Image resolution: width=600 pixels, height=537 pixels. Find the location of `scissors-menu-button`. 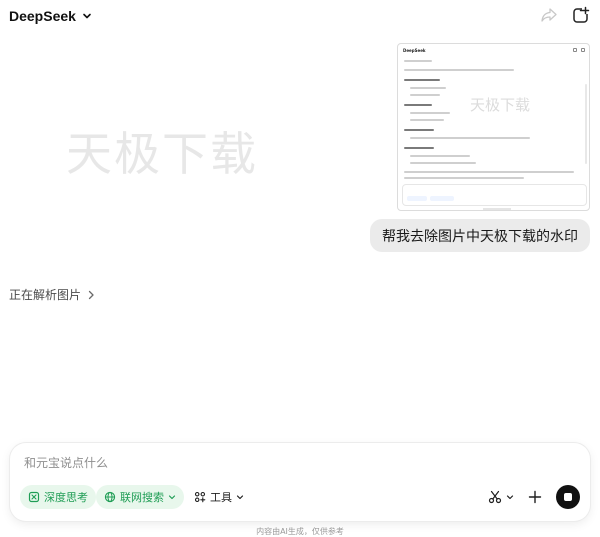

scissors-menu-button is located at coordinates (501, 497).